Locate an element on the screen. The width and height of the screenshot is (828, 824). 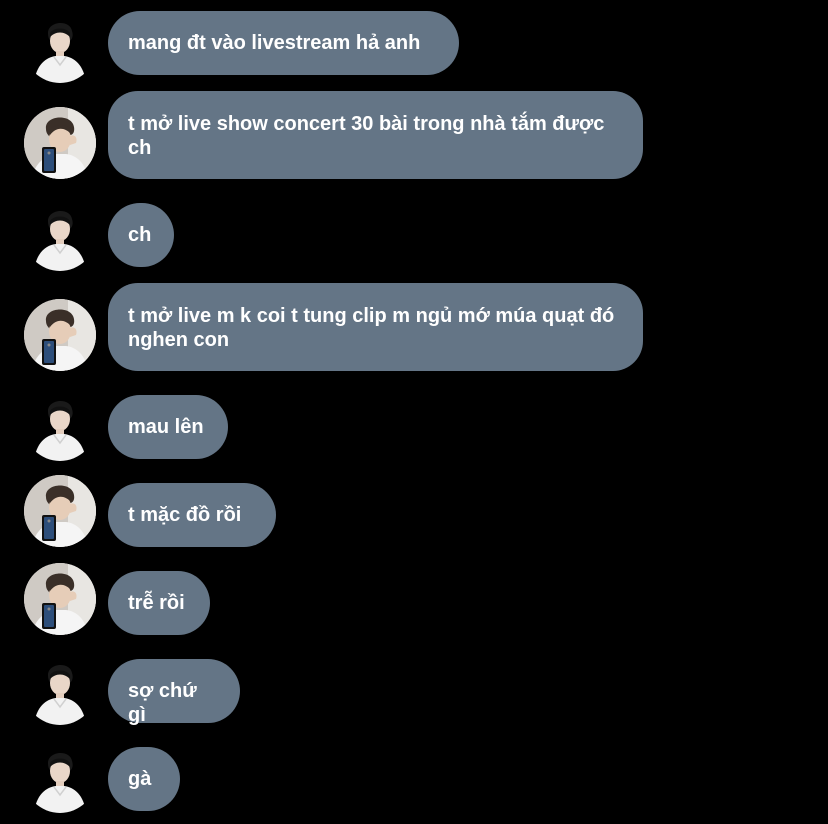
message-row: ch is located at coordinates (414, 235).